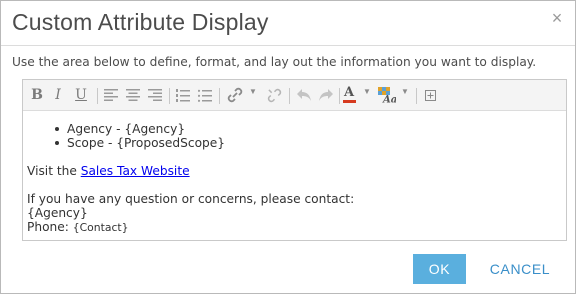 The height and width of the screenshot is (294, 576). What do you see at coordinates (430, 95) in the screenshot?
I see `insert-field-icon` at bounding box center [430, 95].